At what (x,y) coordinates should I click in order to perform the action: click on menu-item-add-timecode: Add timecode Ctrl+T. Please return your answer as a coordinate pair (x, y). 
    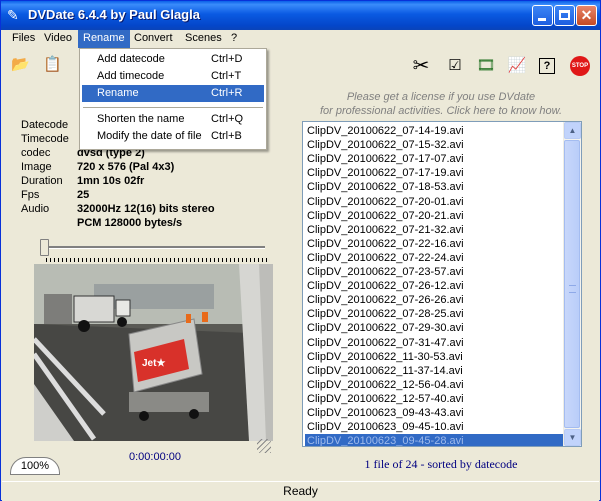
    Looking at the image, I should click on (173, 76).